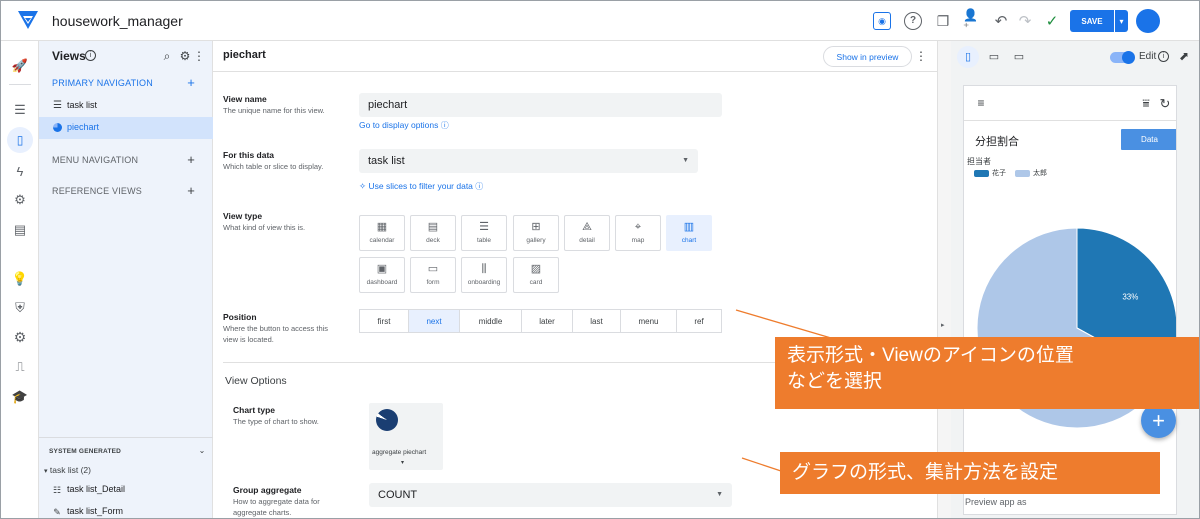 Image resolution: width=1200 pixels, height=519 pixels. Describe the element at coordinates (1148, 56) in the screenshot. I see `edit-label: Edit` at that location.